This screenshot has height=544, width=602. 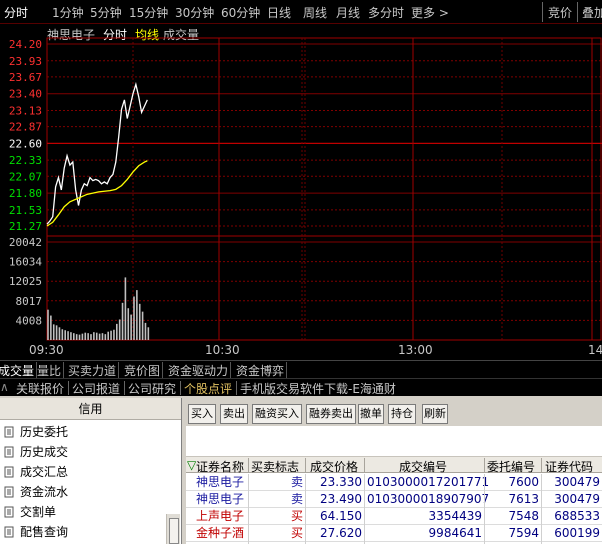 What do you see at coordinates (25, 77) in the screenshot?
I see `price-tick-label: 23.67` at bounding box center [25, 77].